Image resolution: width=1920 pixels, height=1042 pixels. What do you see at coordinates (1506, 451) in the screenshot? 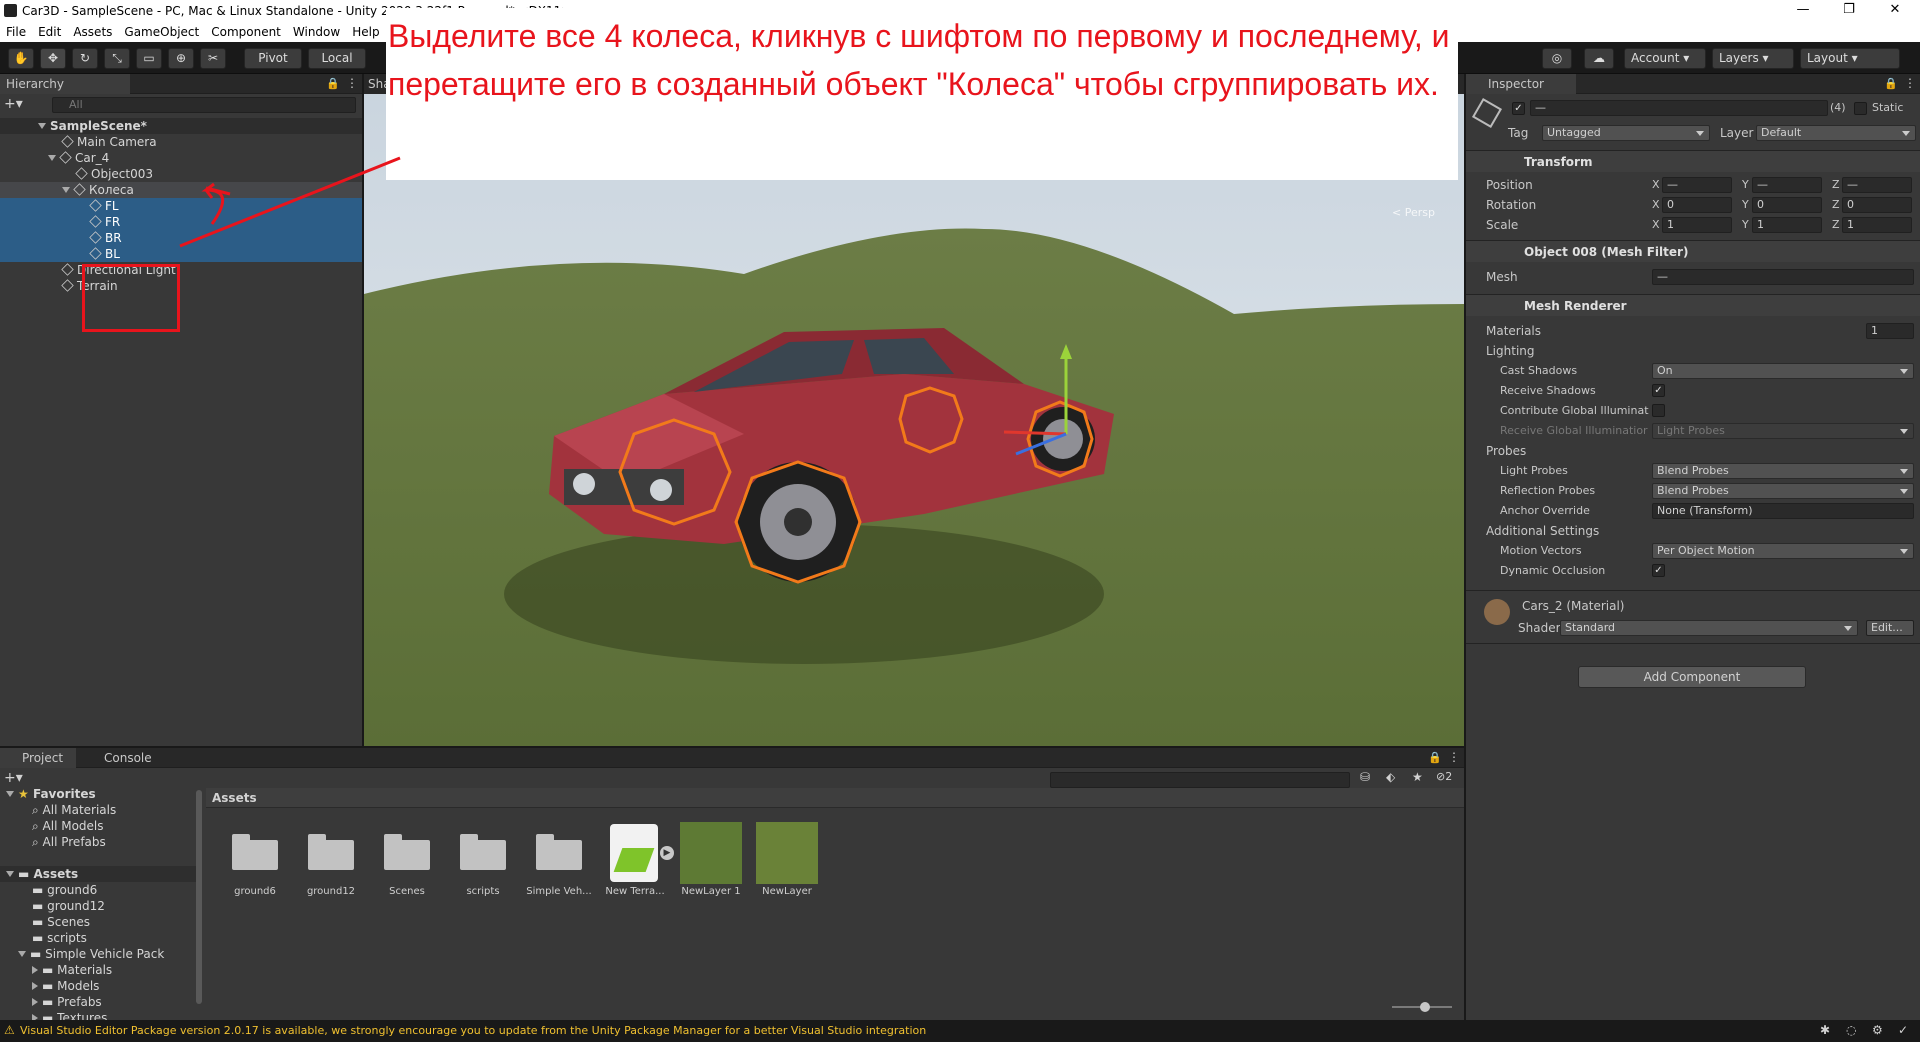
I see `probes-foldout: Probes` at bounding box center [1506, 451].